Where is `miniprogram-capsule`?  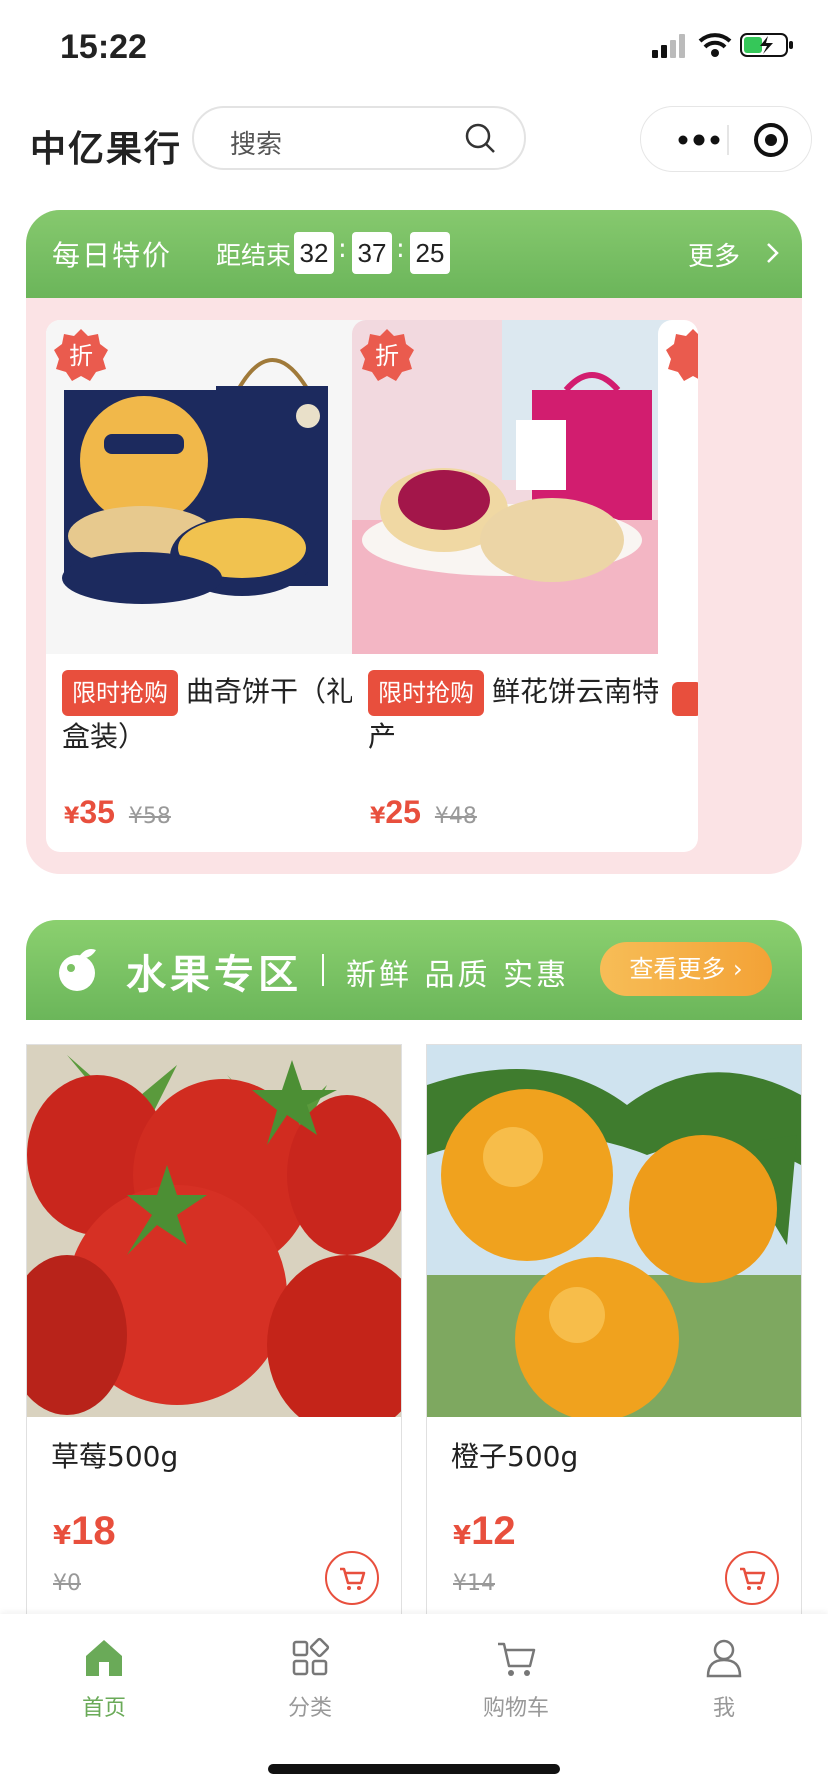 miniprogram-capsule is located at coordinates (726, 139).